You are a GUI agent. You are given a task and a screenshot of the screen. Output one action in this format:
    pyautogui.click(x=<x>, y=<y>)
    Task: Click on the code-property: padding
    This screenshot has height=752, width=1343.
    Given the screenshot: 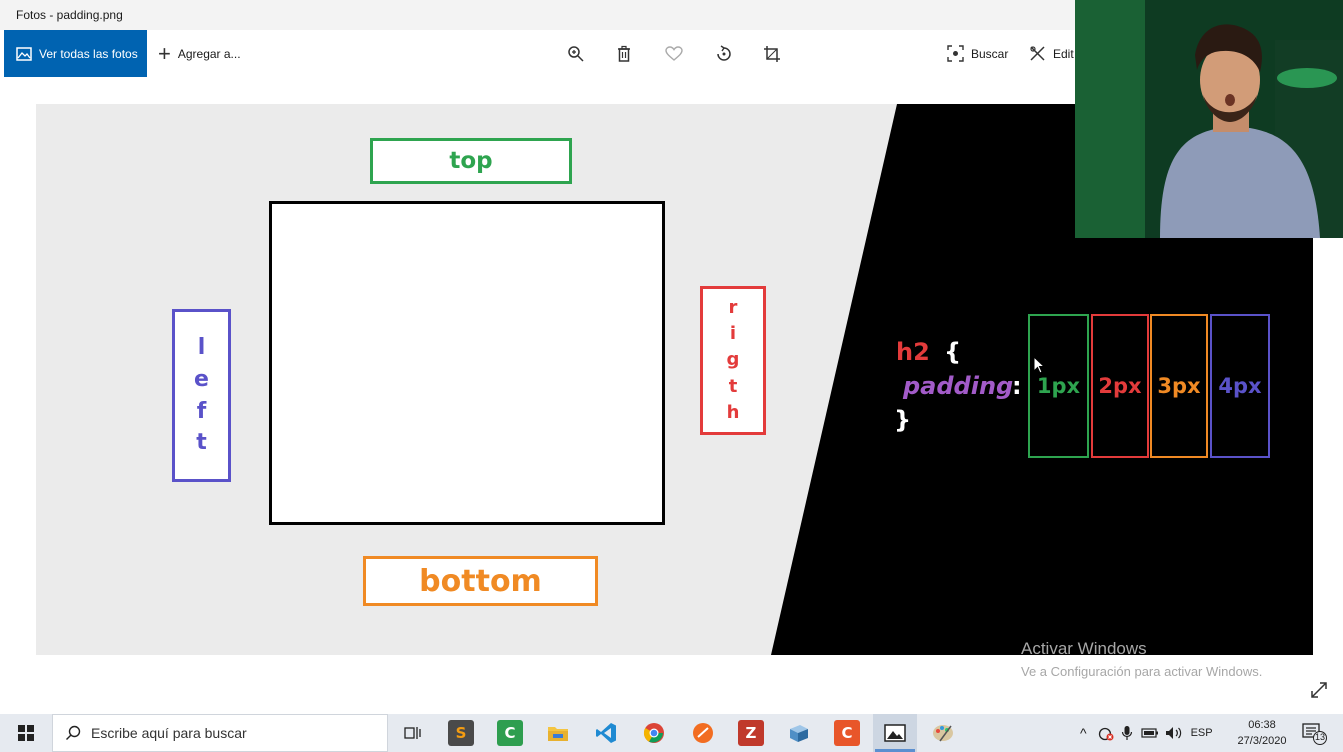 What is the action you would take?
    pyautogui.click(x=958, y=386)
    